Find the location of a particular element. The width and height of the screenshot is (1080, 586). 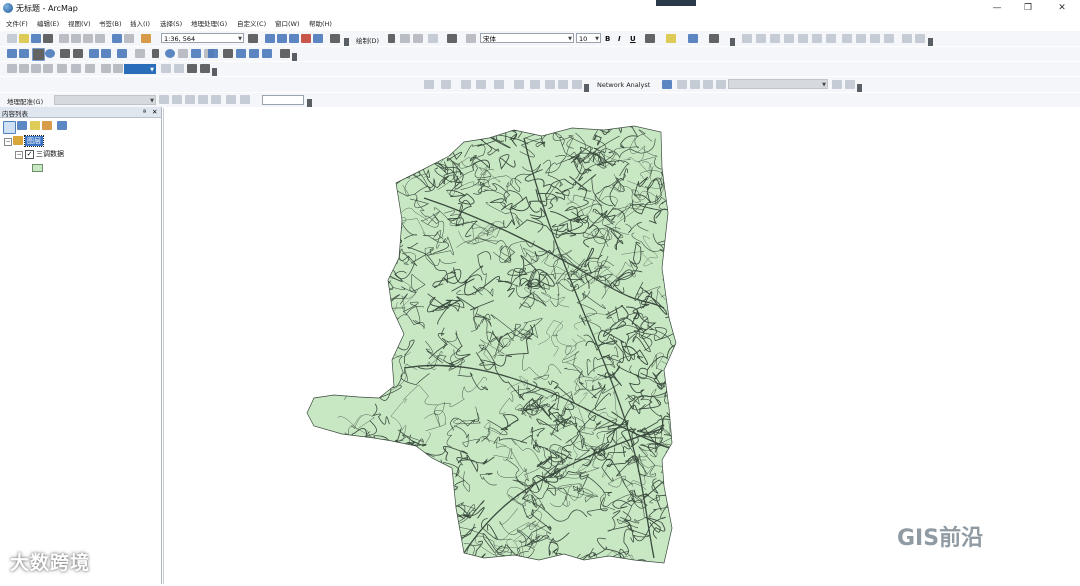

arctoolbox-icon is located at coordinates (306, 38).